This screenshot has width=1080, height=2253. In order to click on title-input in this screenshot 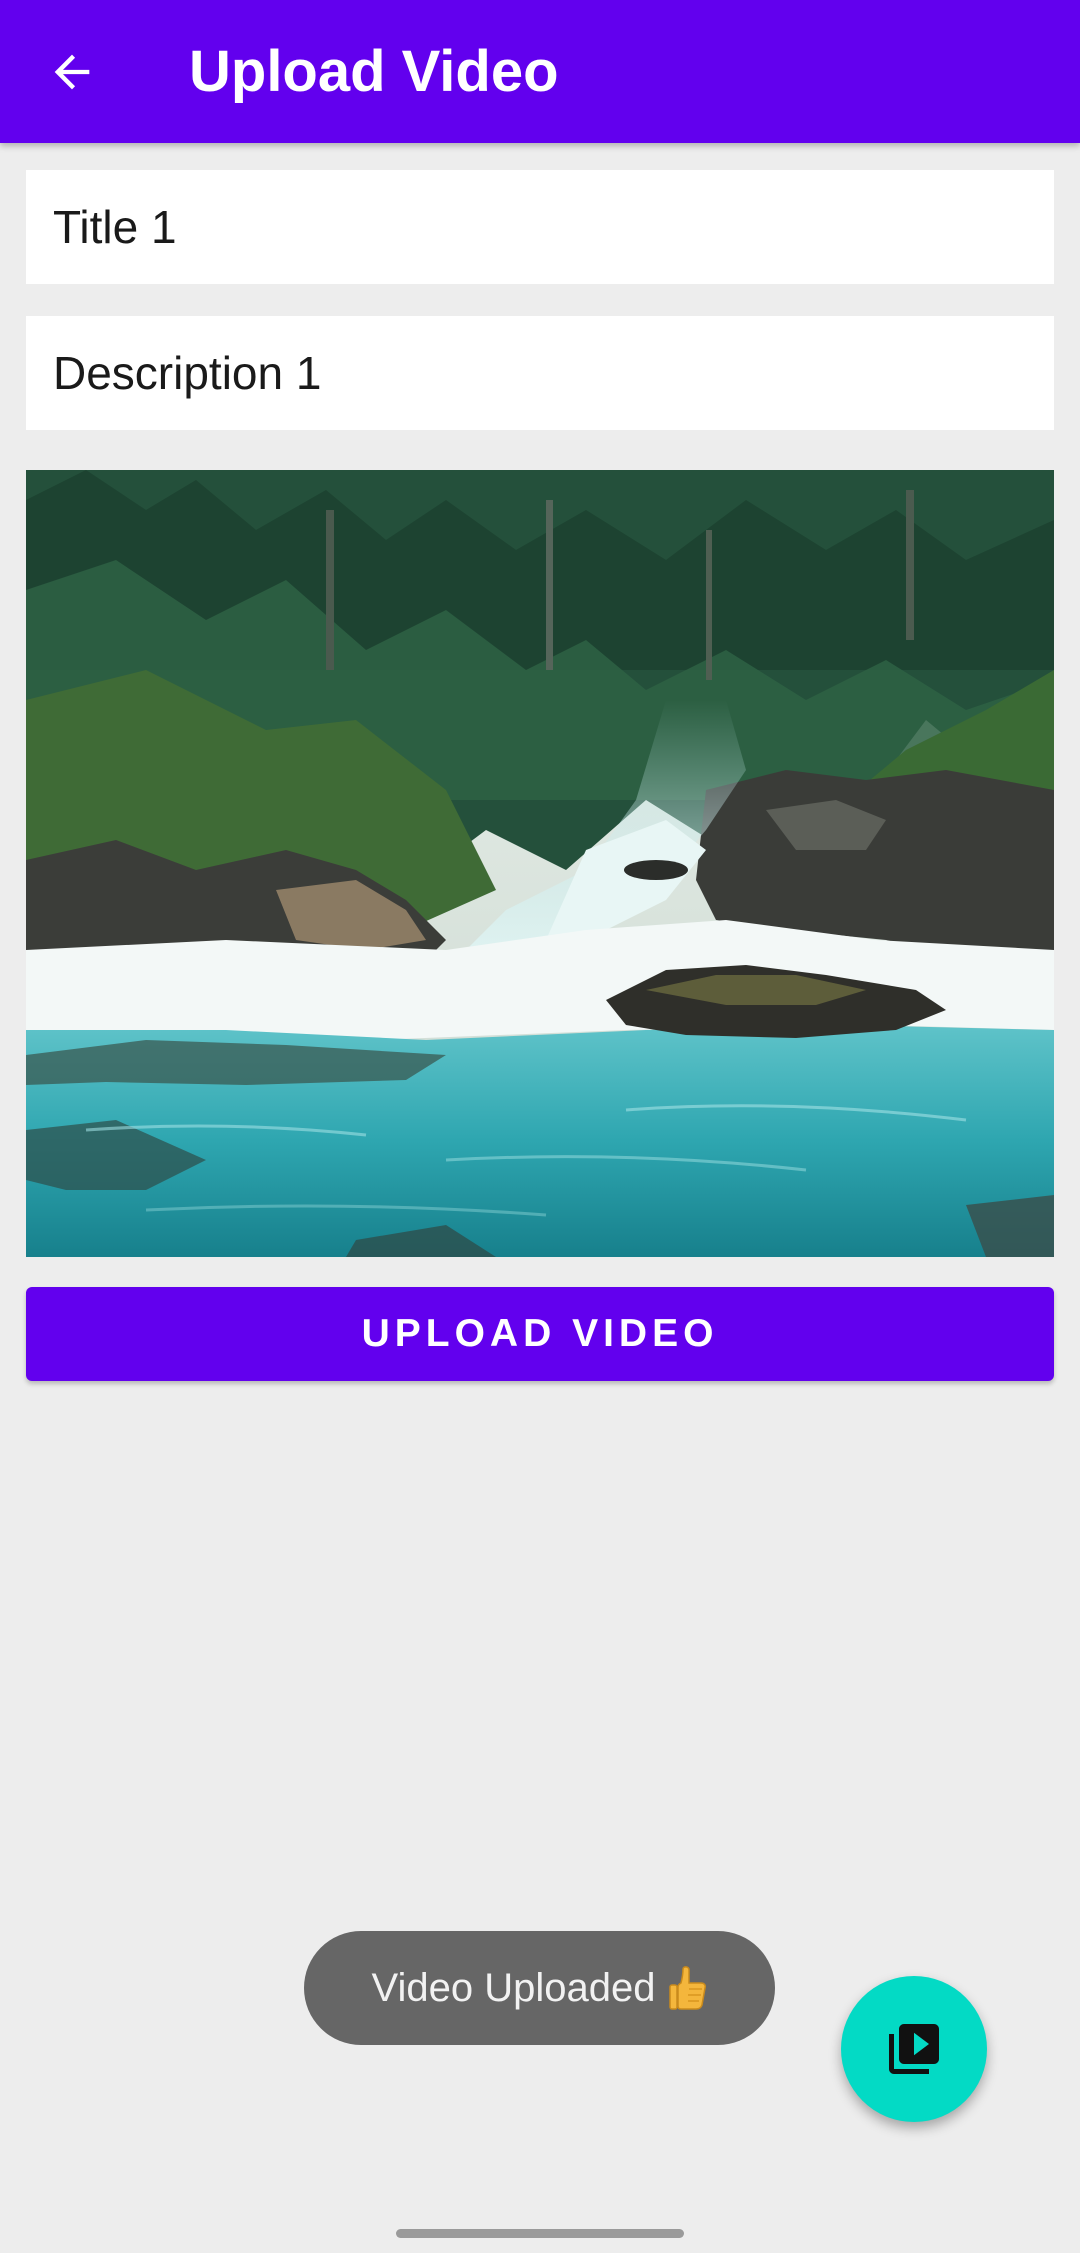, I will do `click(553, 227)`.